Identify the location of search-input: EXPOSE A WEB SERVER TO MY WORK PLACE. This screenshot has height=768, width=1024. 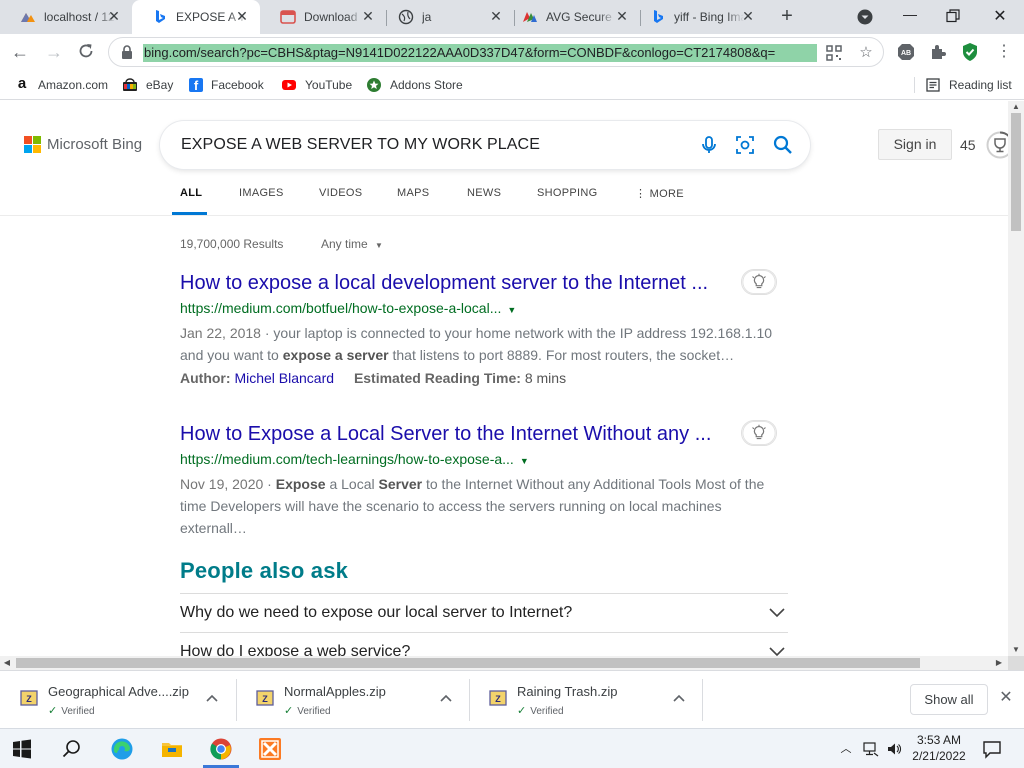
(360, 145).